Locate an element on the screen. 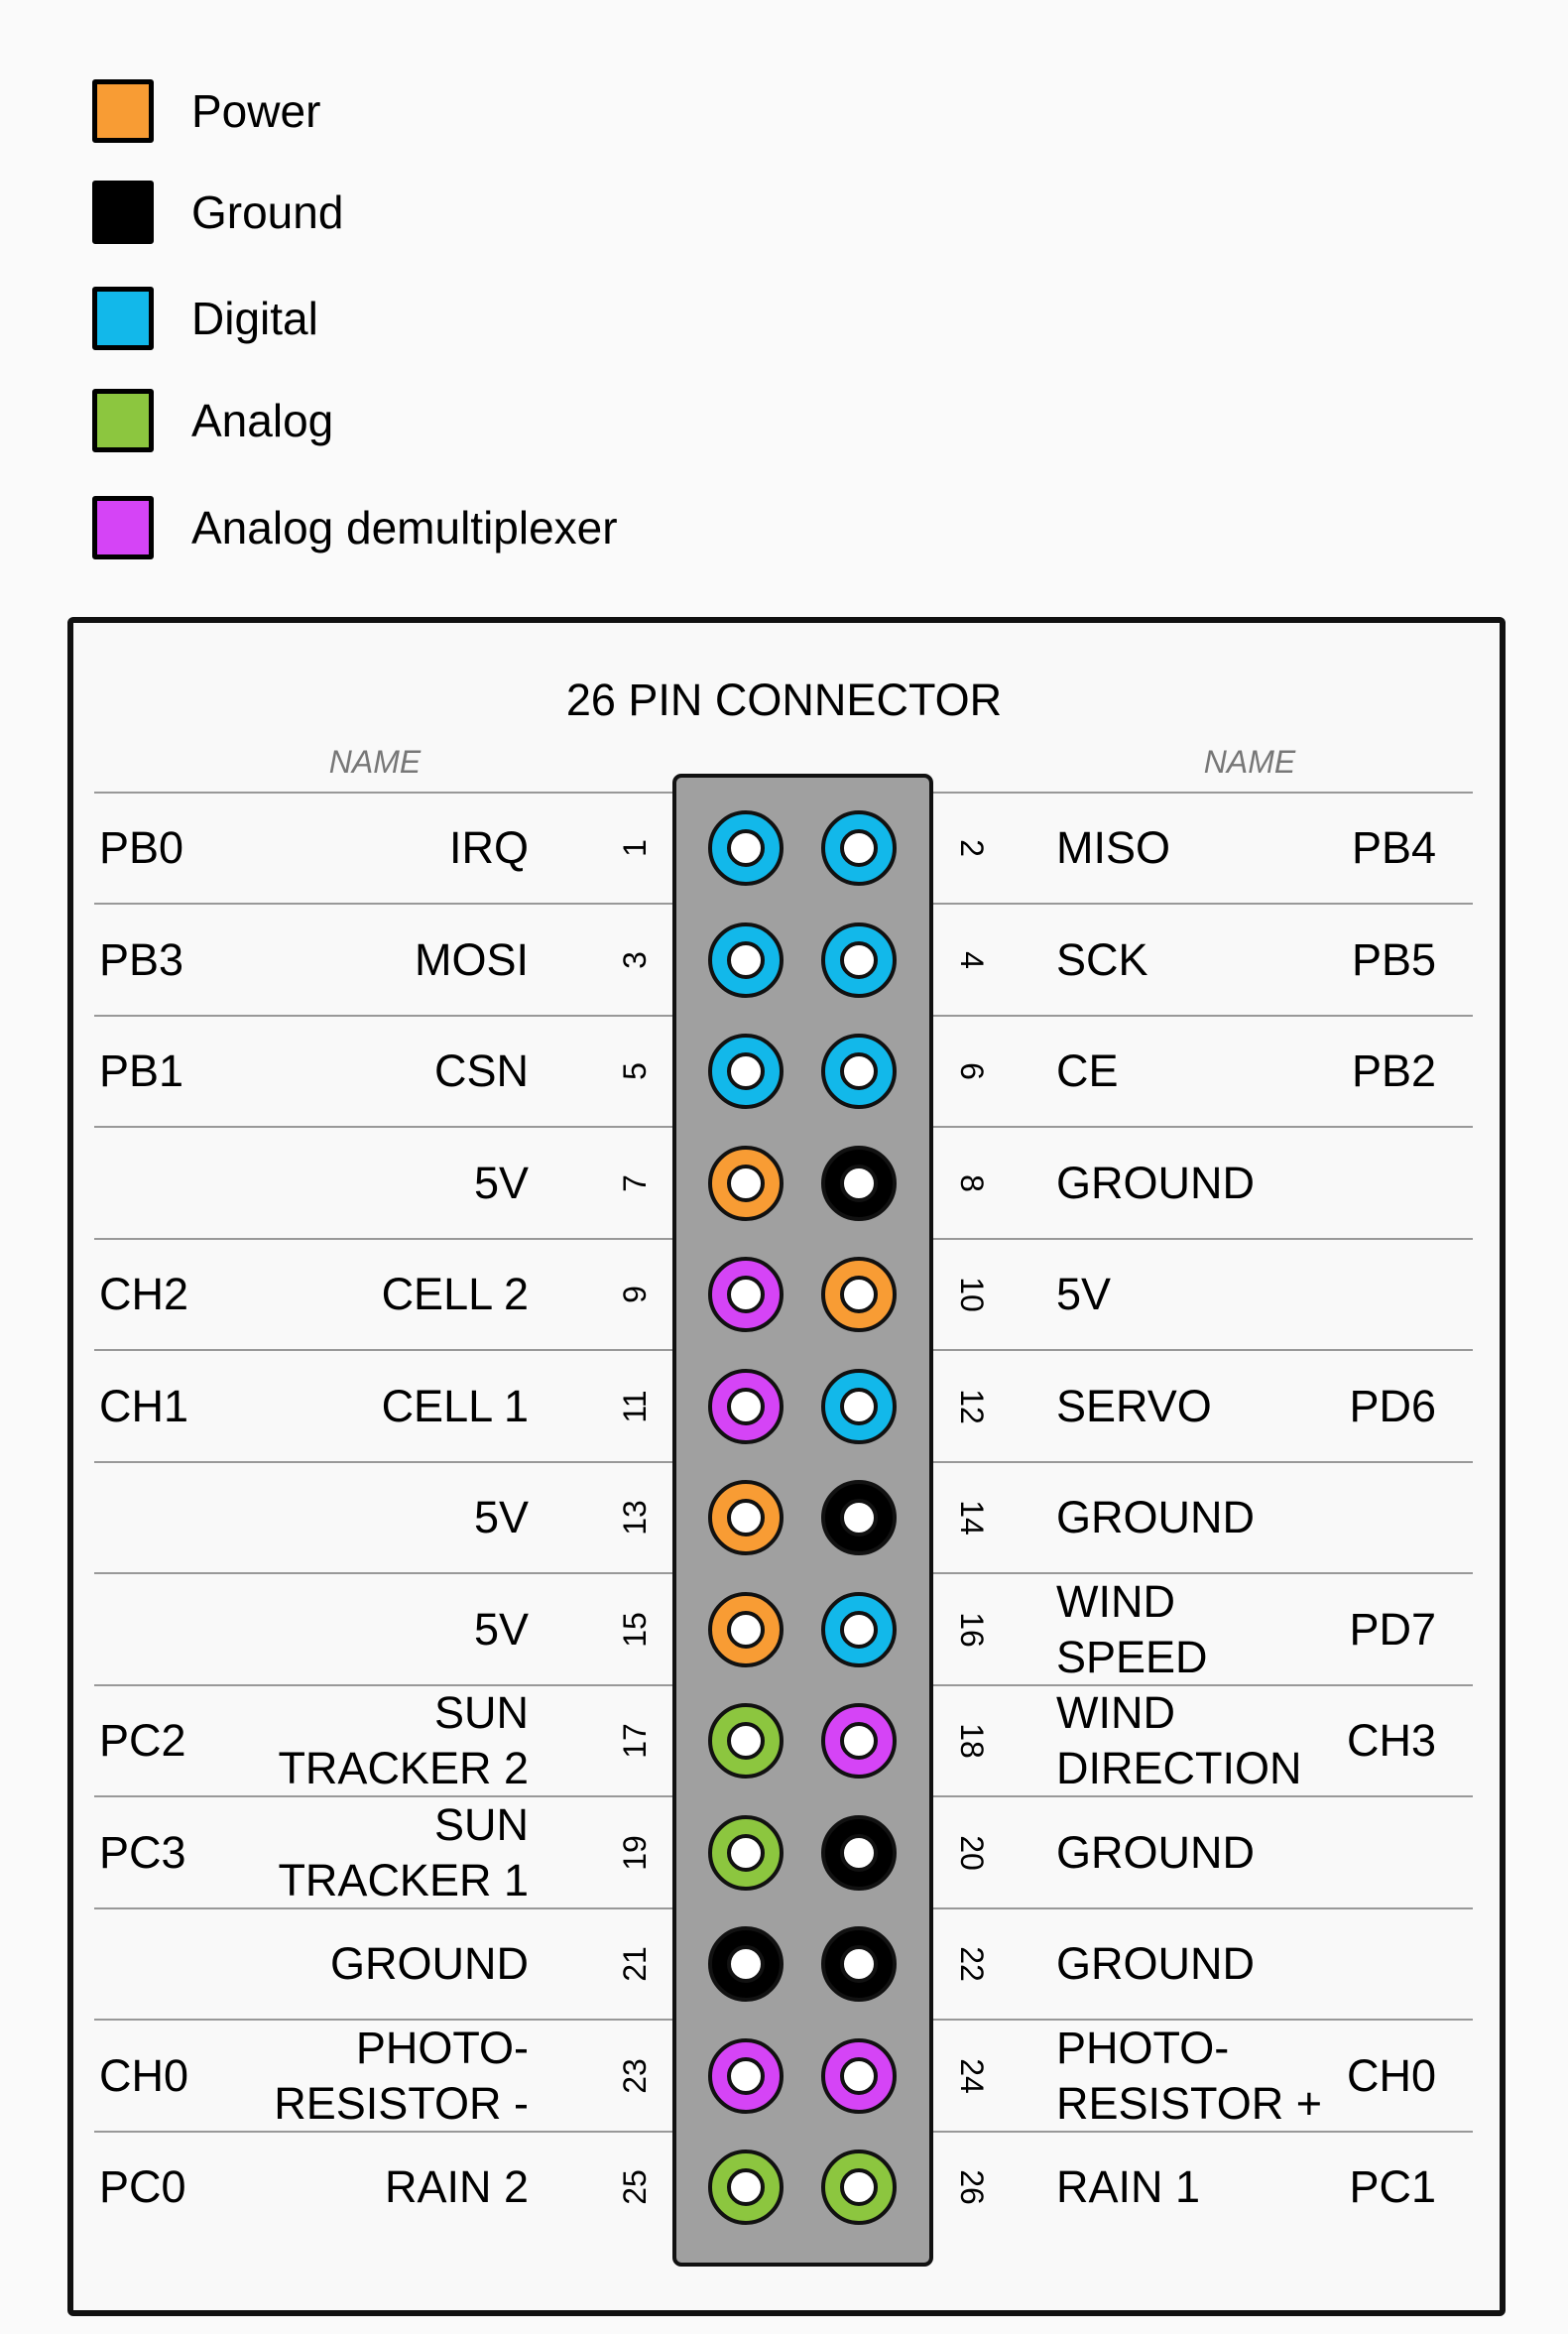 The width and height of the screenshot is (1568, 2334). pin-18-demux is located at coordinates (859, 1741).